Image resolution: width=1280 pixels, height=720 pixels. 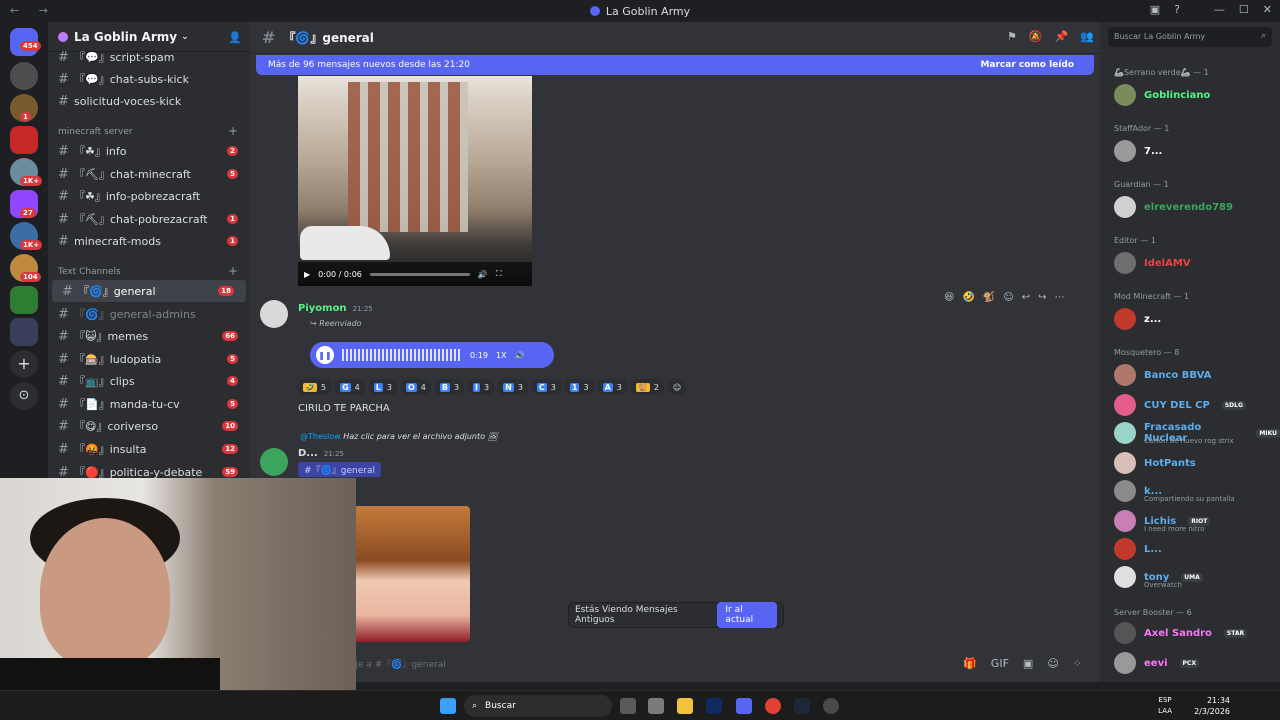 What do you see at coordinates (149, 174) in the screenshot?
I see `channel-item: # 『⛏』chat-minecraft 5` at bounding box center [149, 174].